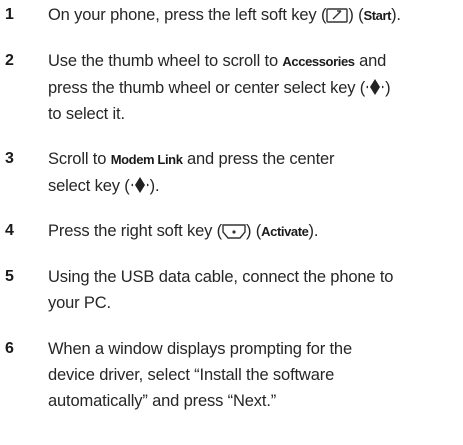 The width and height of the screenshot is (463, 445). What do you see at coordinates (165, 61) in the screenshot?
I see `step-text-part: Use the thumb wheel to scroll to` at bounding box center [165, 61].